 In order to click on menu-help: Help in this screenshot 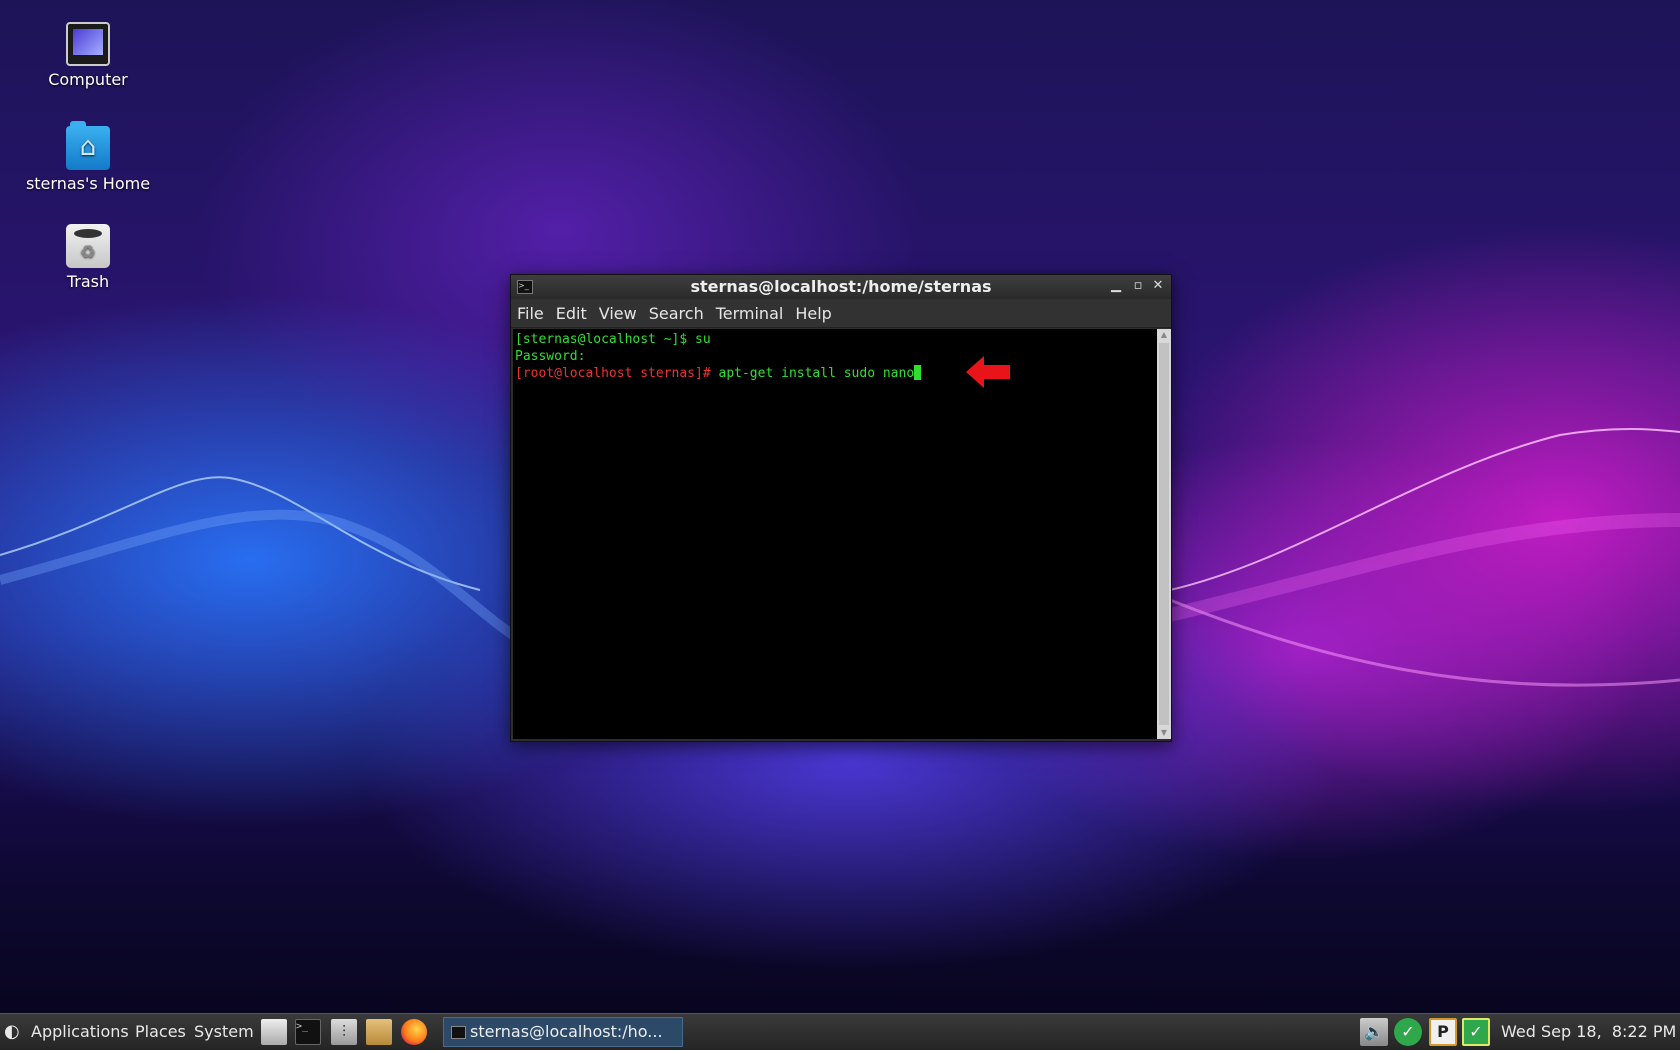, I will do `click(813, 313)`.